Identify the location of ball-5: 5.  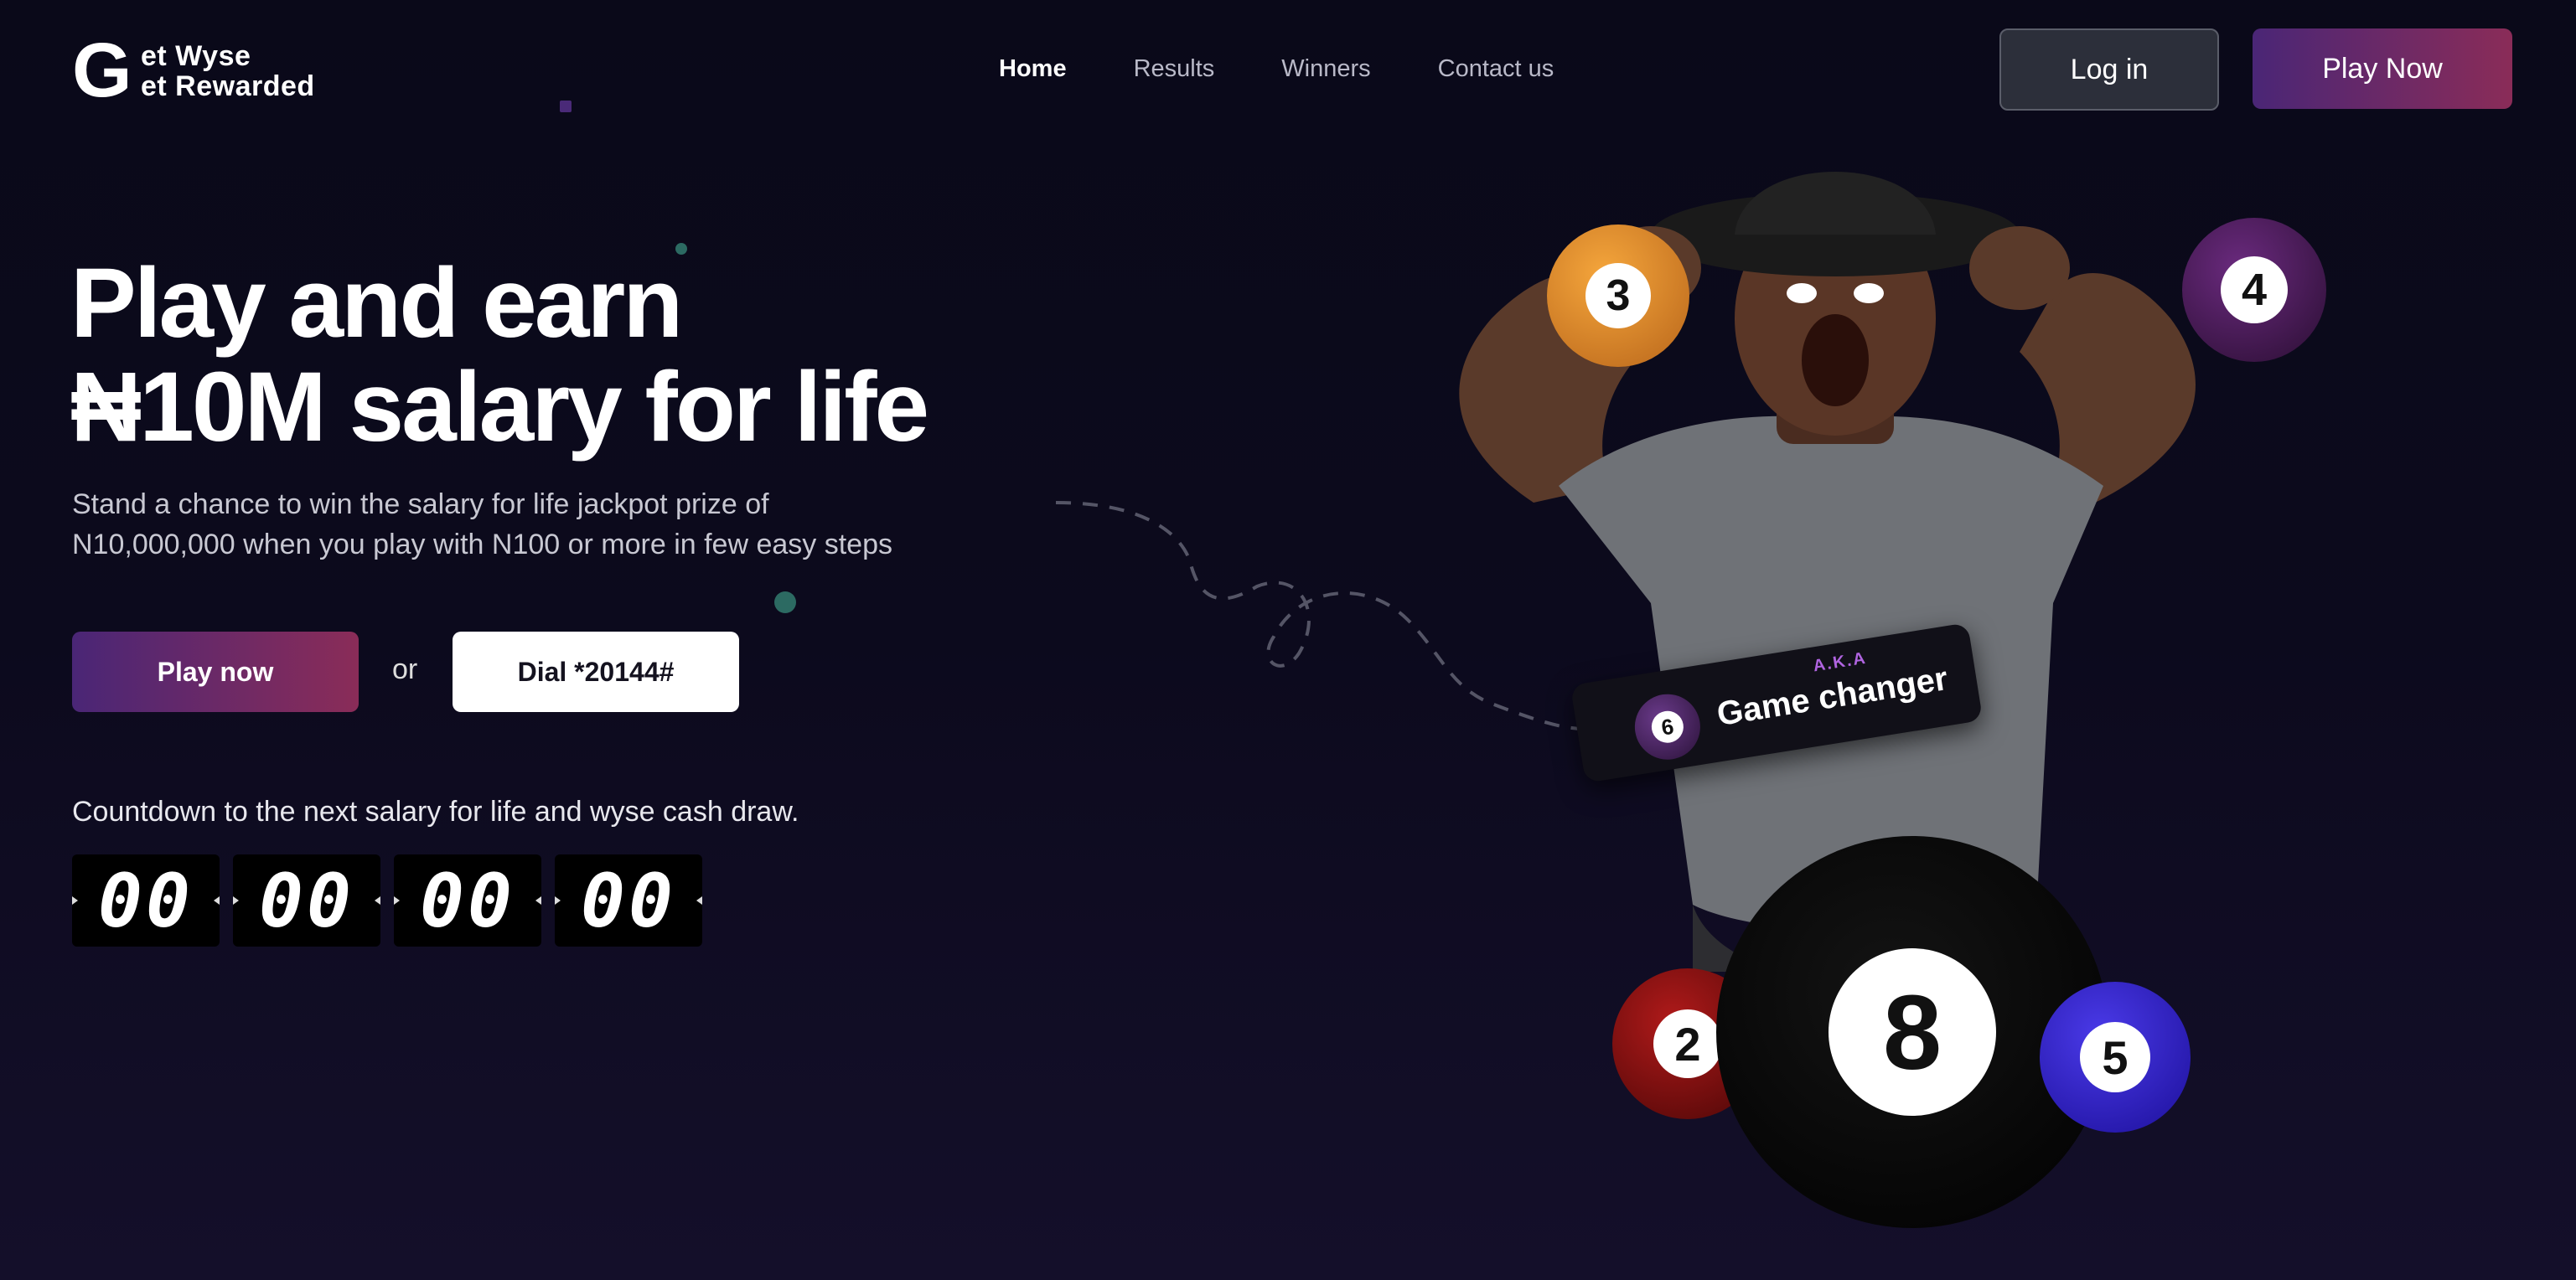
(2115, 1057).